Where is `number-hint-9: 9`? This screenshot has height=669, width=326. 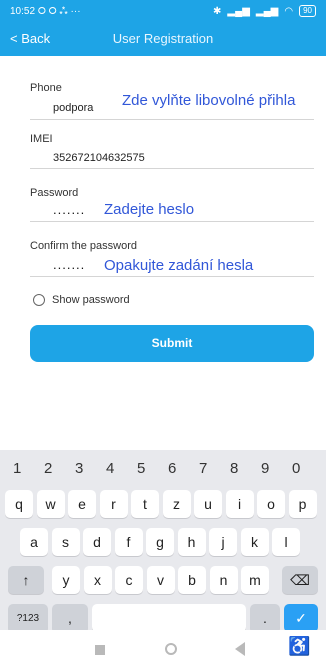
number-hint-9: 9 is located at coordinates (265, 468).